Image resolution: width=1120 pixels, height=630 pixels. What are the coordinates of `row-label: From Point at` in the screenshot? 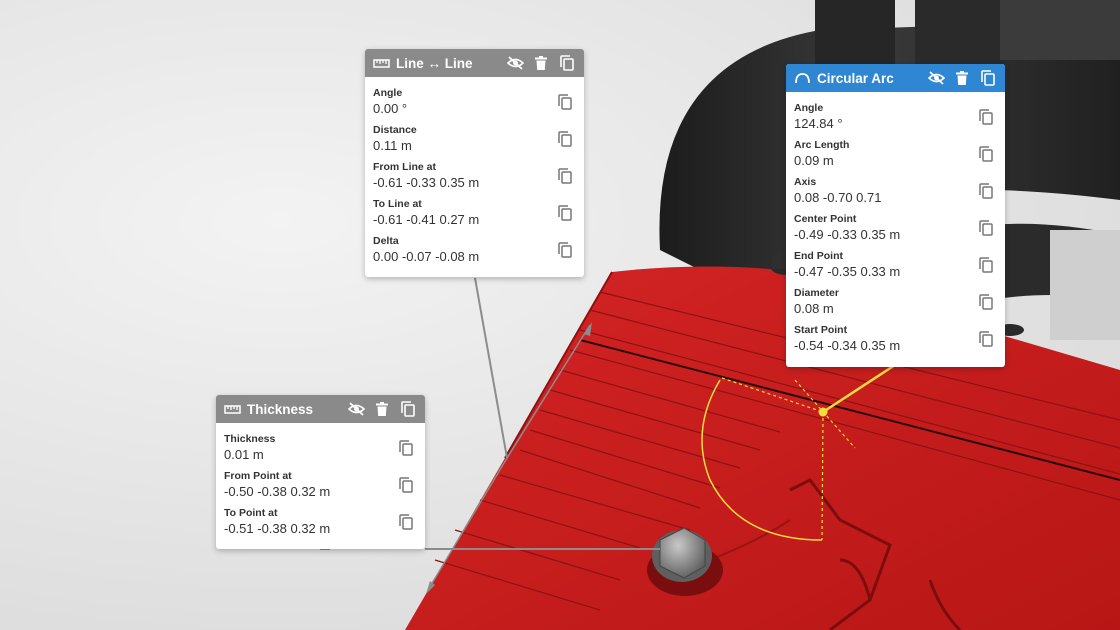 It's located at (258, 475).